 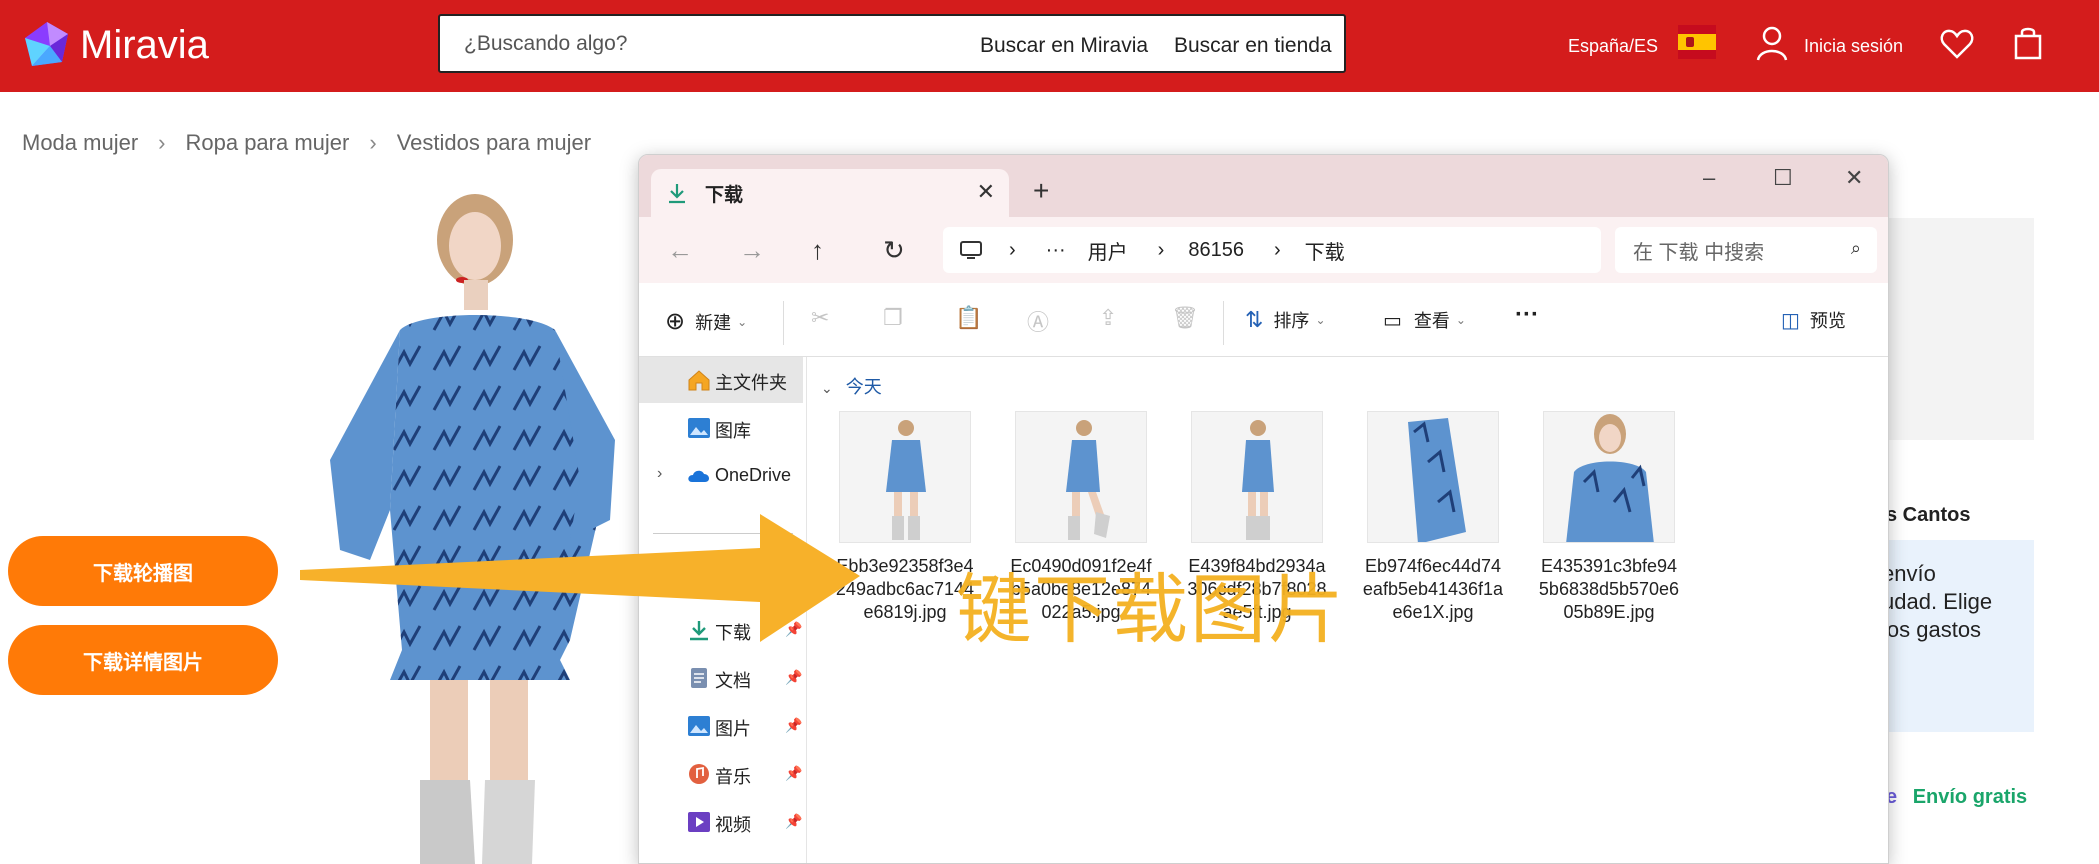 I want to click on download-details-button: 下载详情图片, so click(x=143, y=660).